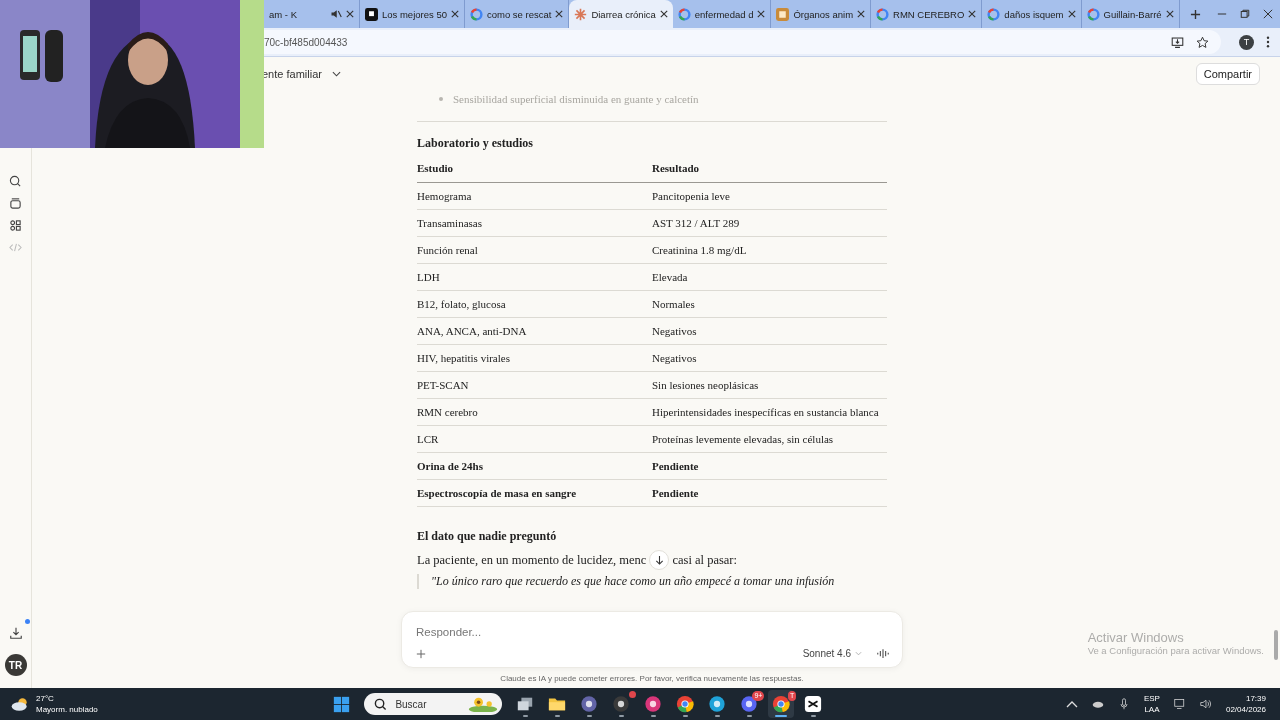  What do you see at coordinates (534, 277) in the screenshot?
I see `table-cell: LDH` at bounding box center [534, 277].